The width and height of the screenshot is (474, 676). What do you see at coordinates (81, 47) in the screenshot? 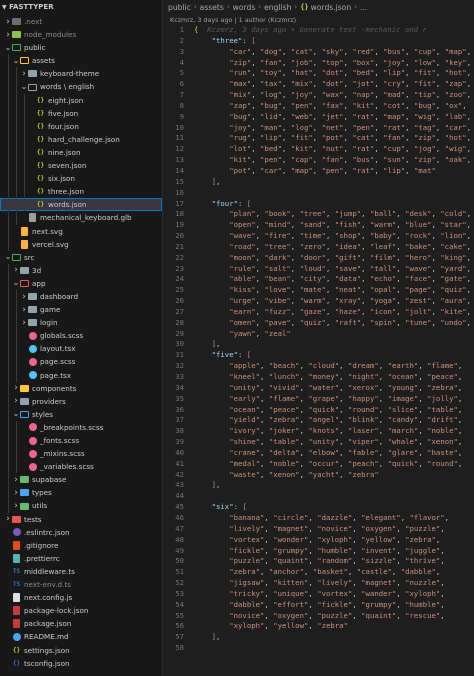
I see `tree-folder-public: ⌄ public` at bounding box center [81, 47].